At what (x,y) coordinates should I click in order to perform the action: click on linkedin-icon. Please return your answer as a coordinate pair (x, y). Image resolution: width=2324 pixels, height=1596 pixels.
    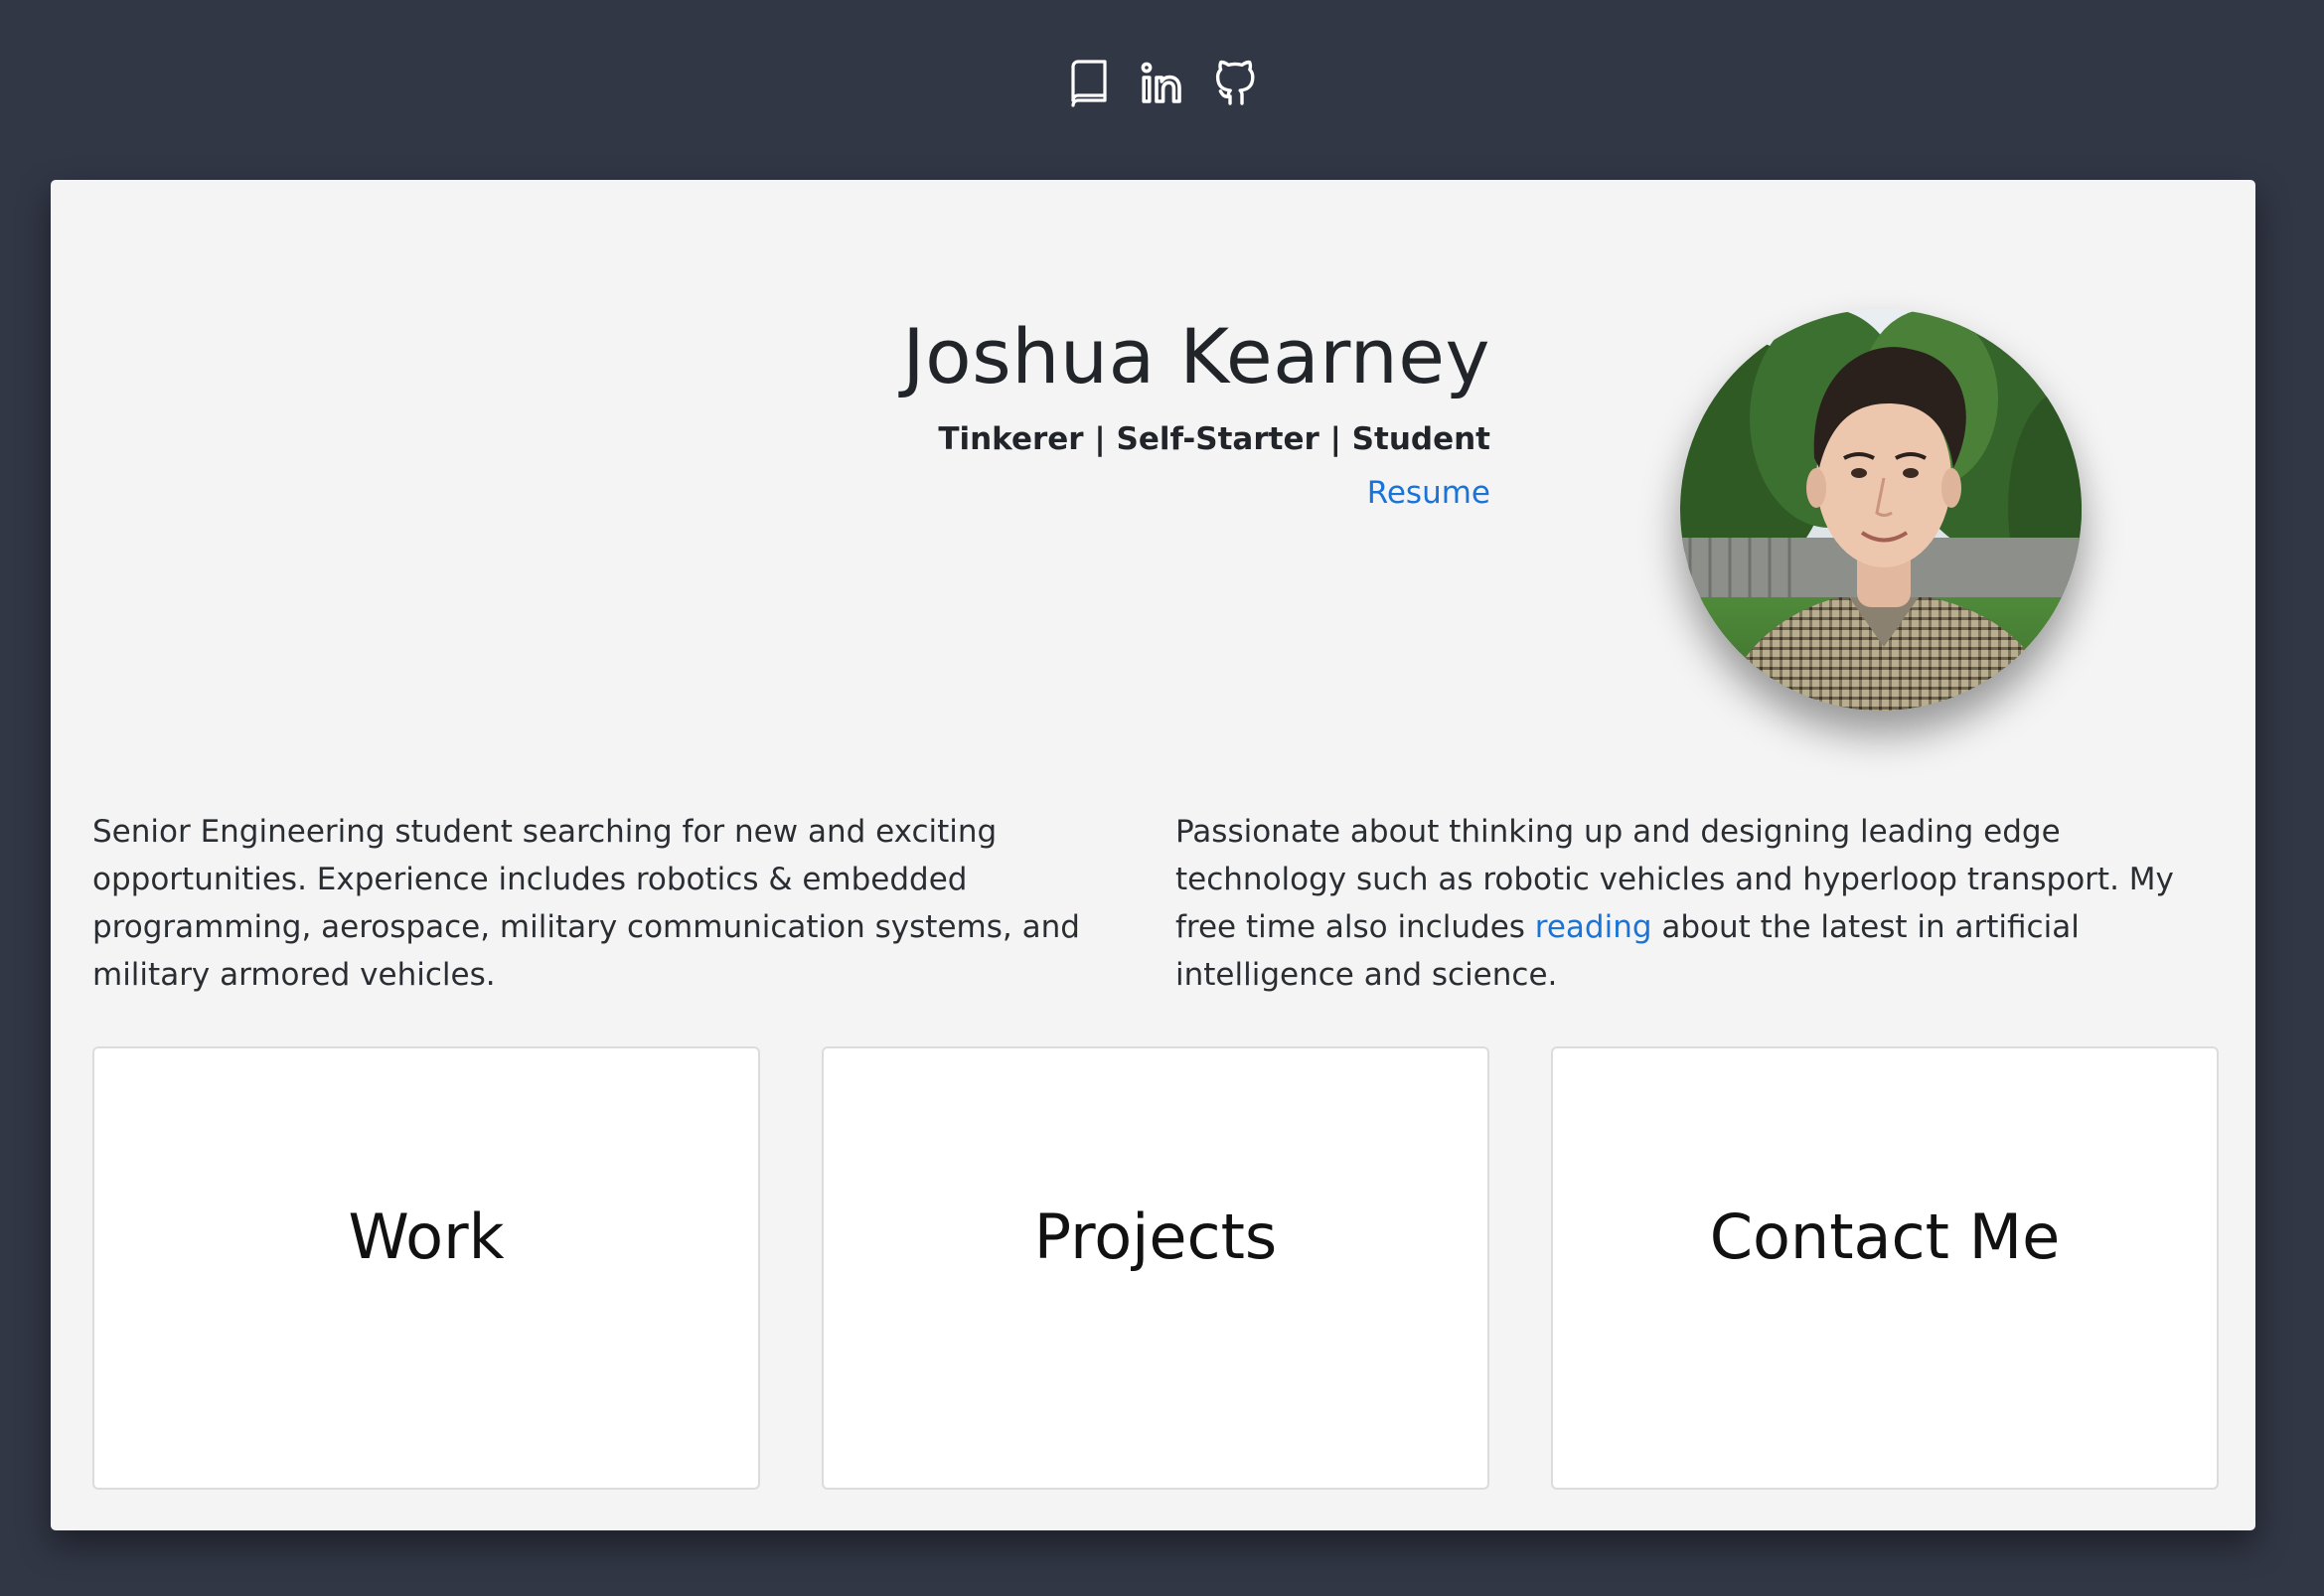
    Looking at the image, I should click on (1161, 83).